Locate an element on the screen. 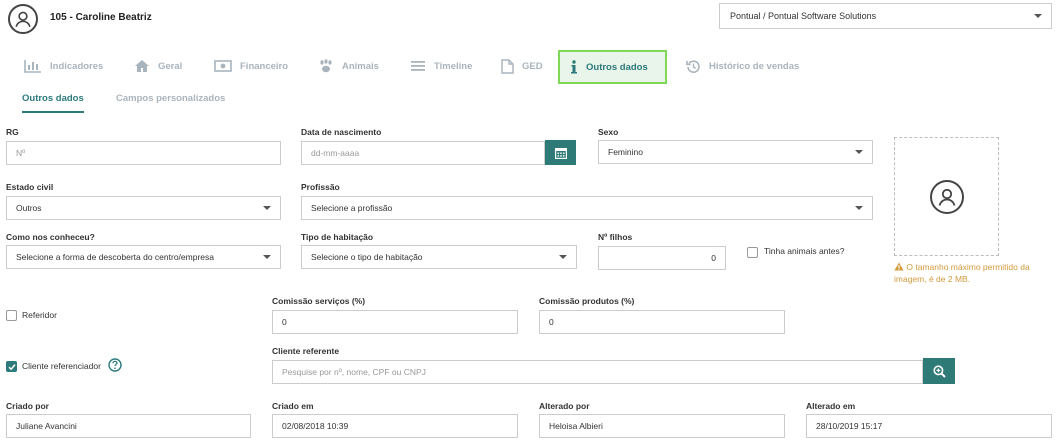 This screenshot has height=445, width=1056. subtab-outros-dados: Outros dados is located at coordinates (53, 103).